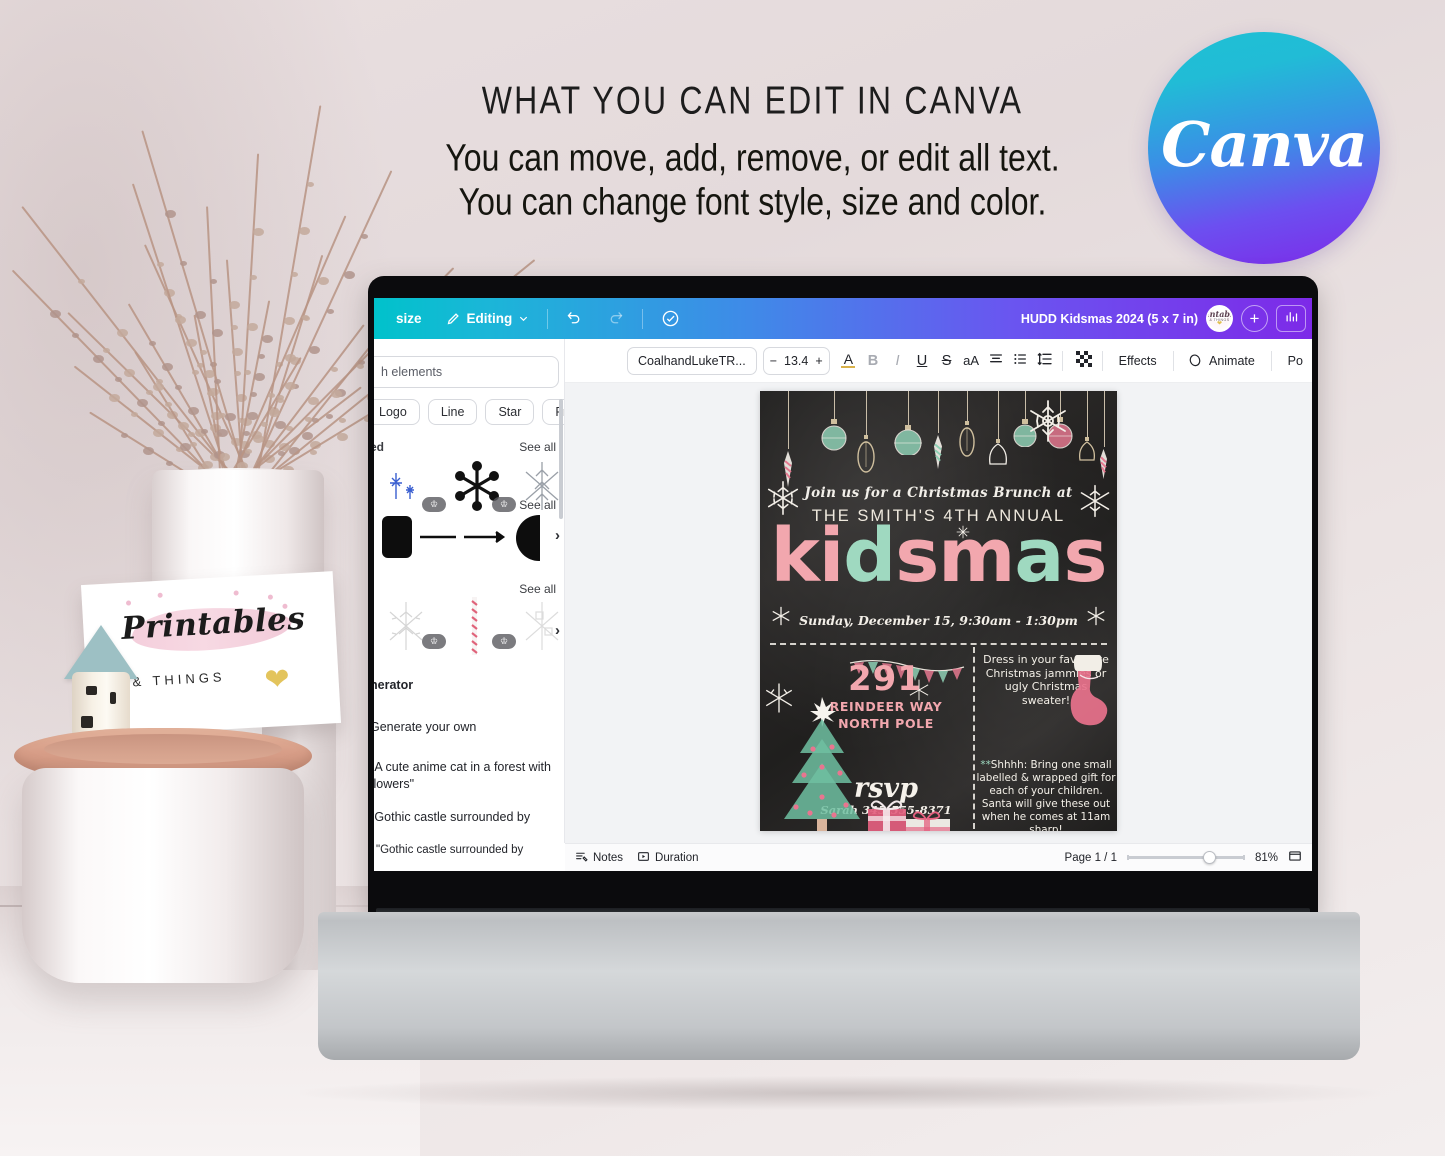  Describe the element at coordinates (452, 412) in the screenshot. I see `chip-line: Line` at that location.